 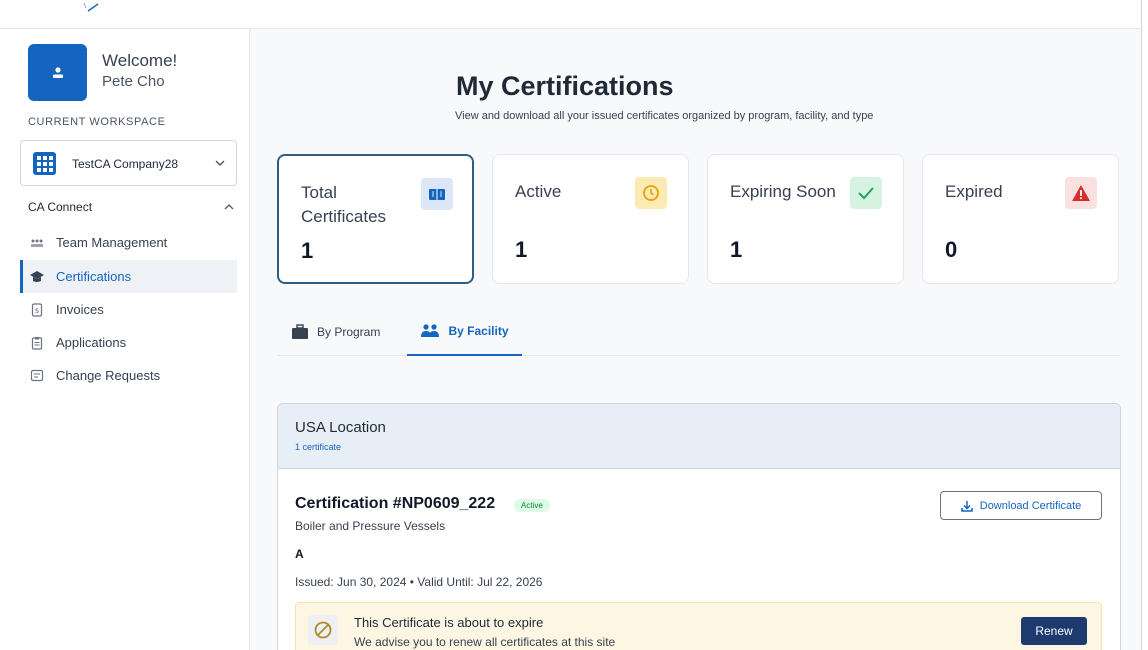 What do you see at coordinates (370, 526) in the screenshot?
I see `certificate-type: Boiler and Pressure Vessels` at bounding box center [370, 526].